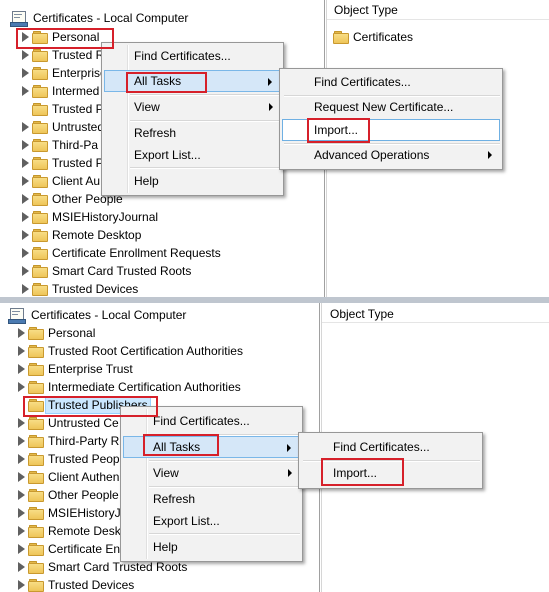 Image resolution: width=549 pixels, height=592 pixels. I want to click on list-item: Certificates, so click(373, 37).